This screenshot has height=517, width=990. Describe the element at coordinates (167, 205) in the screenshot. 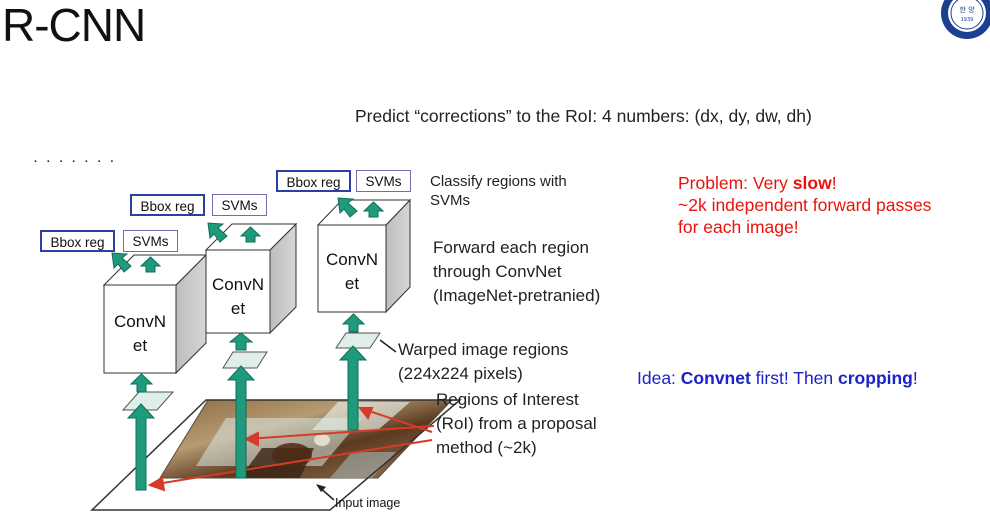

I see `bbox-reg-box-2: Bbox reg` at that location.